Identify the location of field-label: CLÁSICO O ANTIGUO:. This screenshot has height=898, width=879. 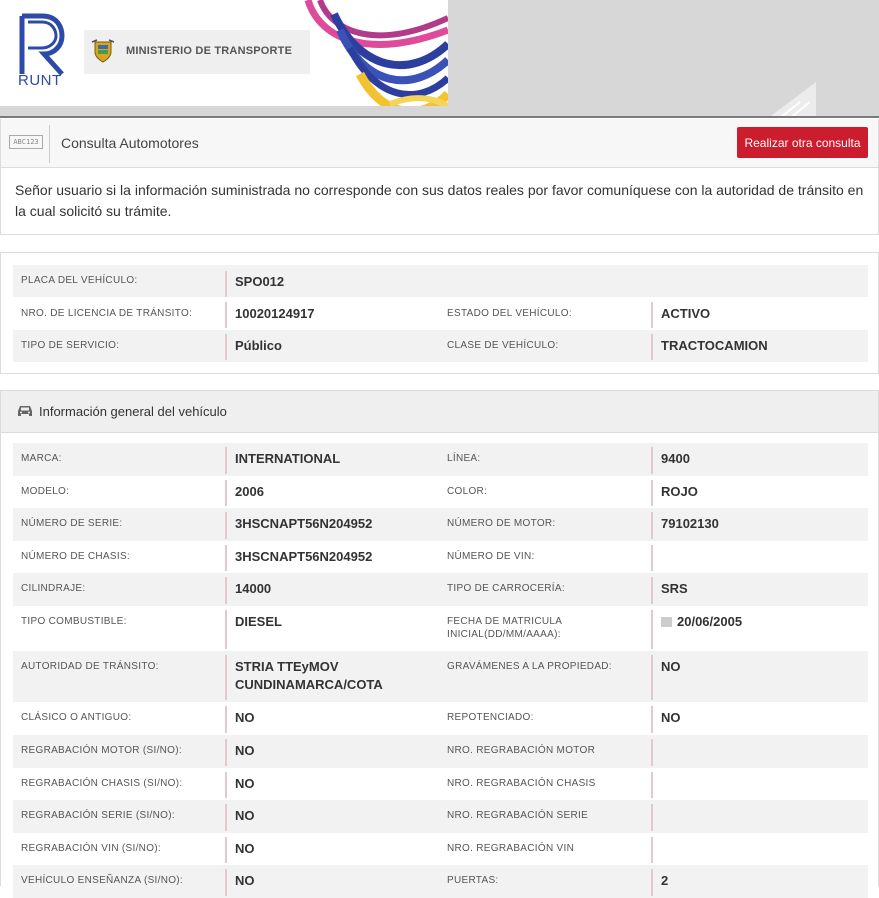
(76, 717).